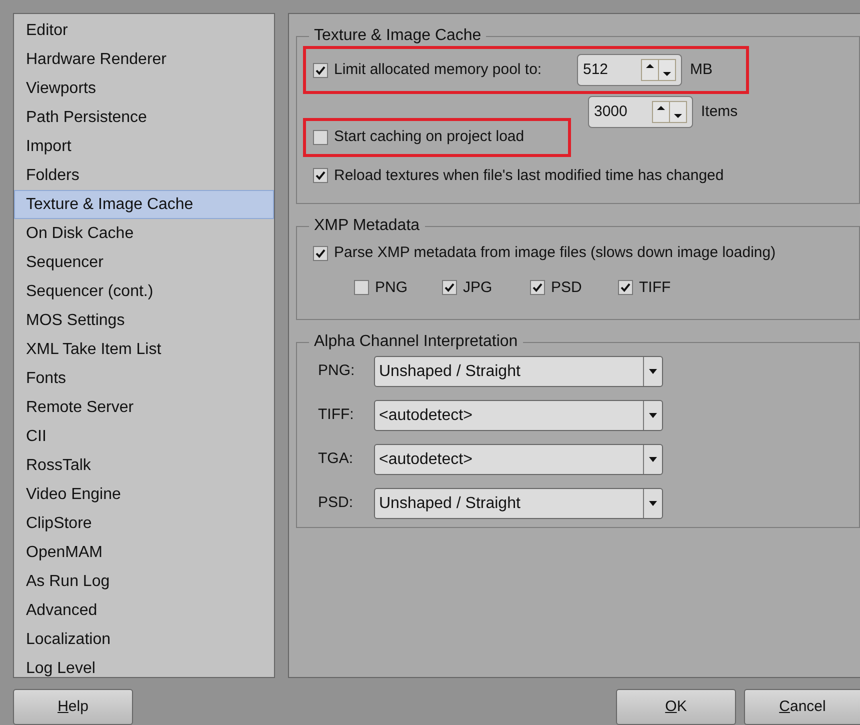 The width and height of the screenshot is (860, 725). Describe the element at coordinates (144, 436) in the screenshot. I see `sidebar-item: CII` at that location.